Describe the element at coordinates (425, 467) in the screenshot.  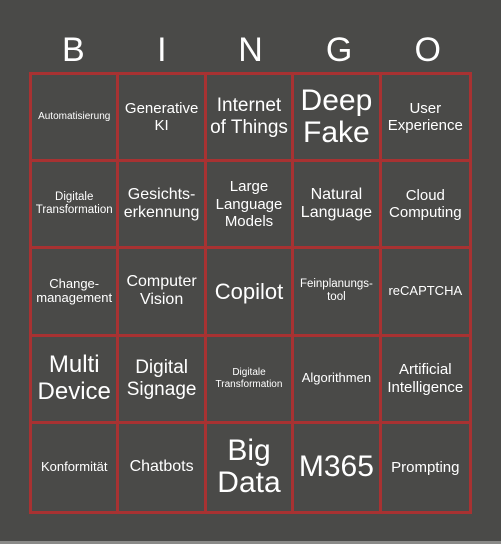
I see `bingo-cell: Prompting` at that location.